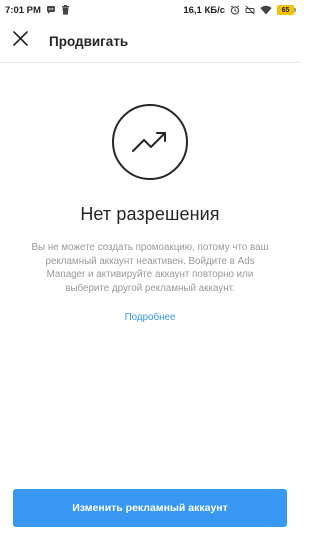 Image resolution: width=320 pixels, height=534 pixels. What do you see at coordinates (150, 142) in the screenshot?
I see `trending-up-icon` at bounding box center [150, 142].